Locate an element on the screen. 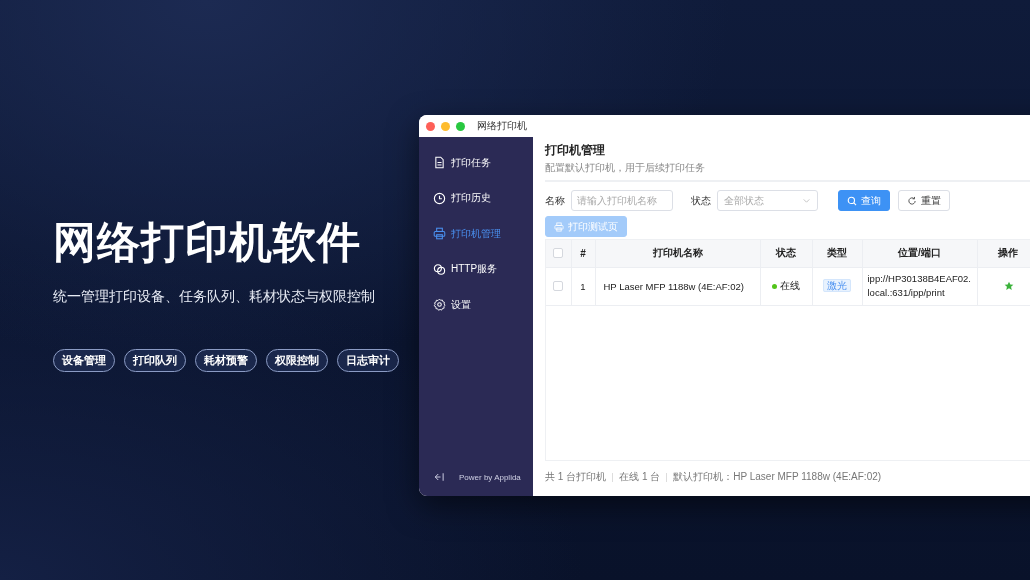 The height and width of the screenshot is (580, 1030). credit-text: Power by Applida is located at coordinates (490, 477).